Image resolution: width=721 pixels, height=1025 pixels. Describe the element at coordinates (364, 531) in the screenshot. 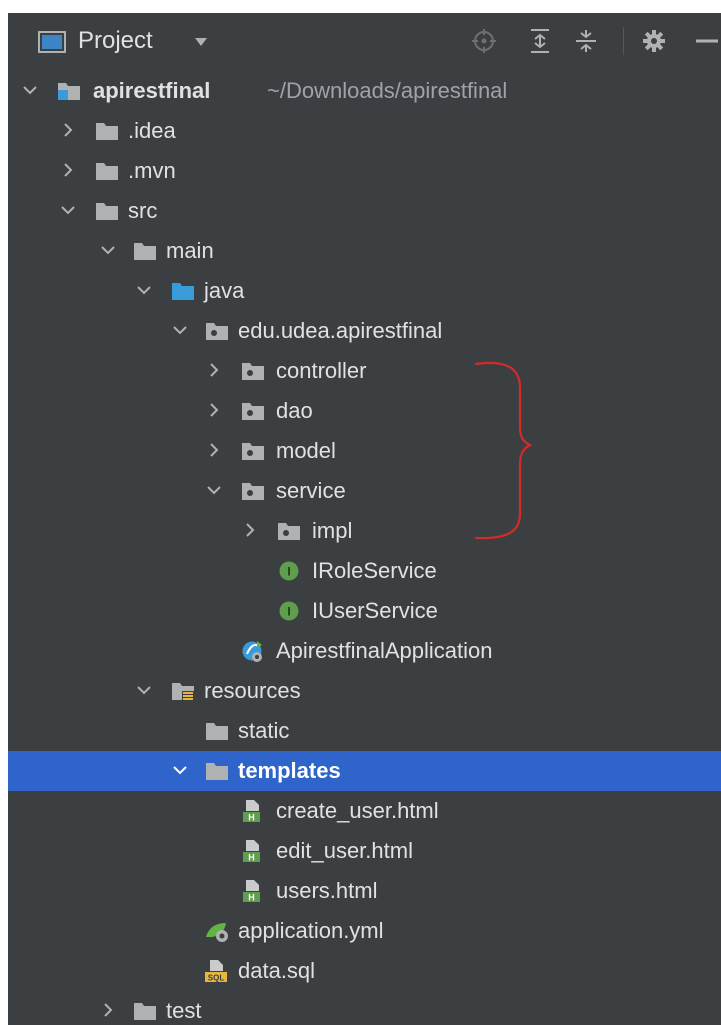

I see `tree-row-impl: impl` at that location.